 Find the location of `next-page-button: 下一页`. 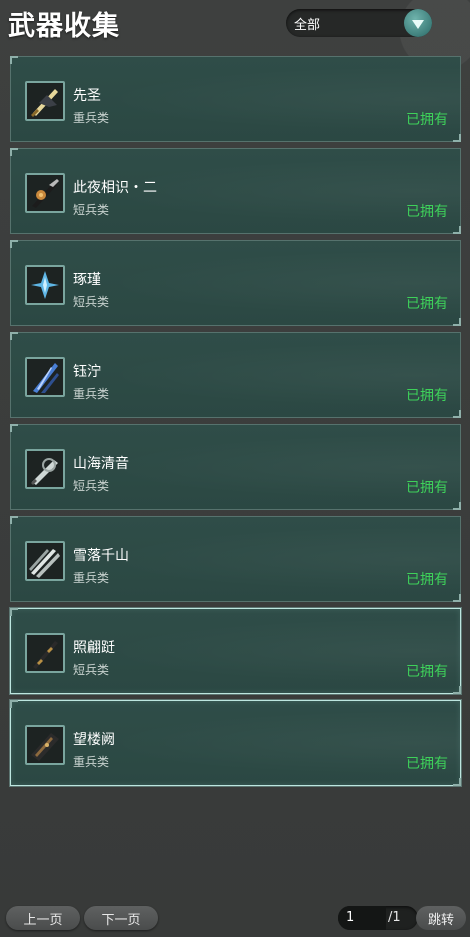

next-page-button: 下一页 is located at coordinates (121, 918).